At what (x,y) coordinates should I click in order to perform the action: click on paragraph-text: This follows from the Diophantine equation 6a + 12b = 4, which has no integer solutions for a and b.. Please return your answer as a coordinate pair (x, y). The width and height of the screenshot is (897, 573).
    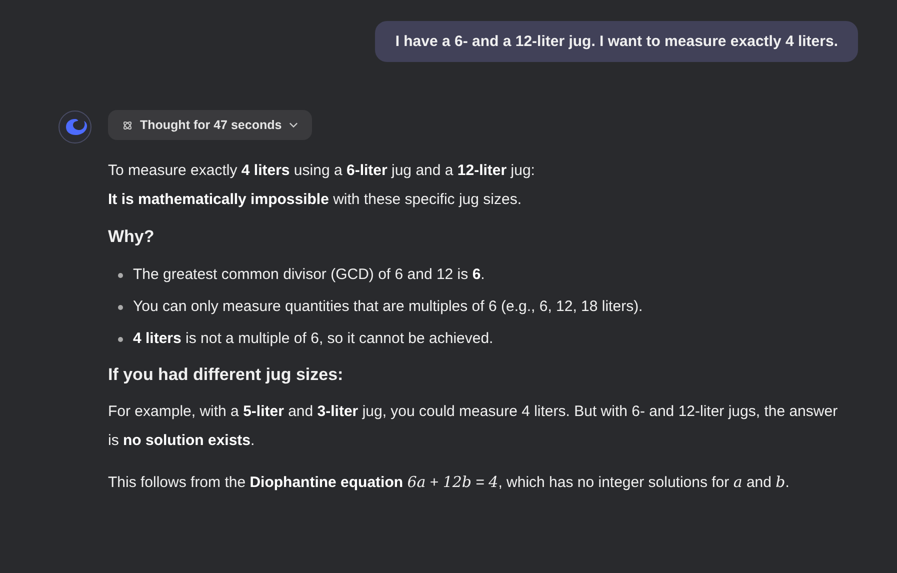
    Looking at the image, I should click on (449, 482).